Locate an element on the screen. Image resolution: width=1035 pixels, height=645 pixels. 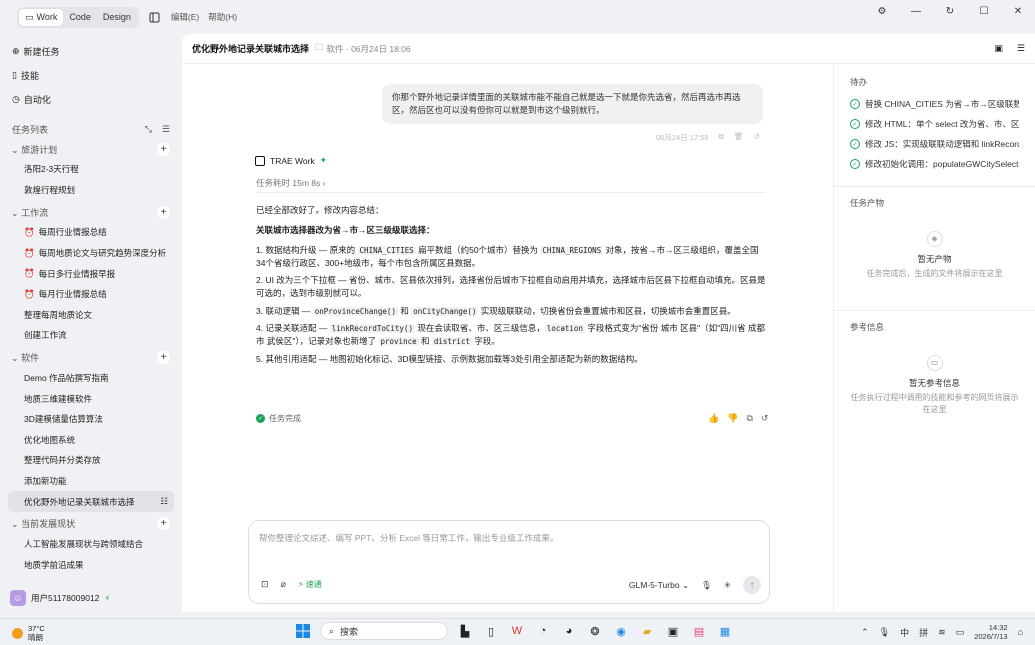
group-workflow: ⌄ 工作流 + is located at coordinates (91, 212).